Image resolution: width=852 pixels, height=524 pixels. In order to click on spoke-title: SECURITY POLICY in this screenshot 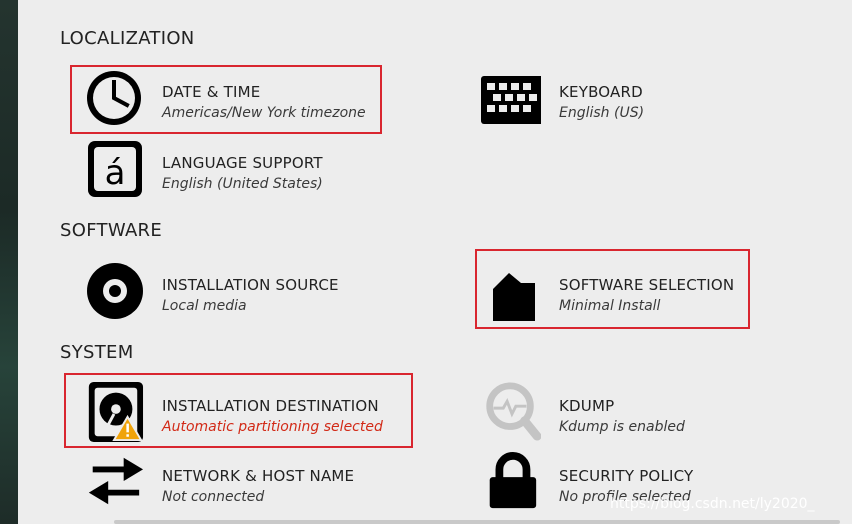, I will do `click(626, 476)`.